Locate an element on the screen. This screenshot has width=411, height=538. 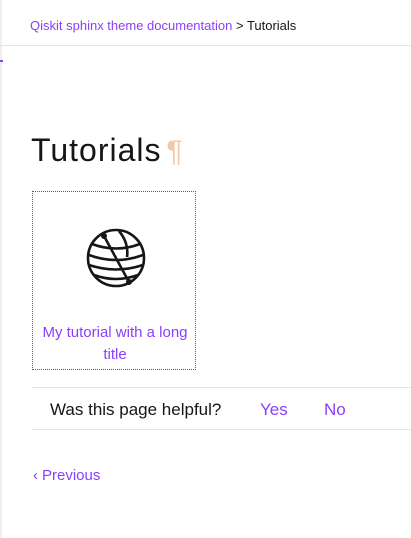
feedback-yes-button: Yes is located at coordinates (274, 410).